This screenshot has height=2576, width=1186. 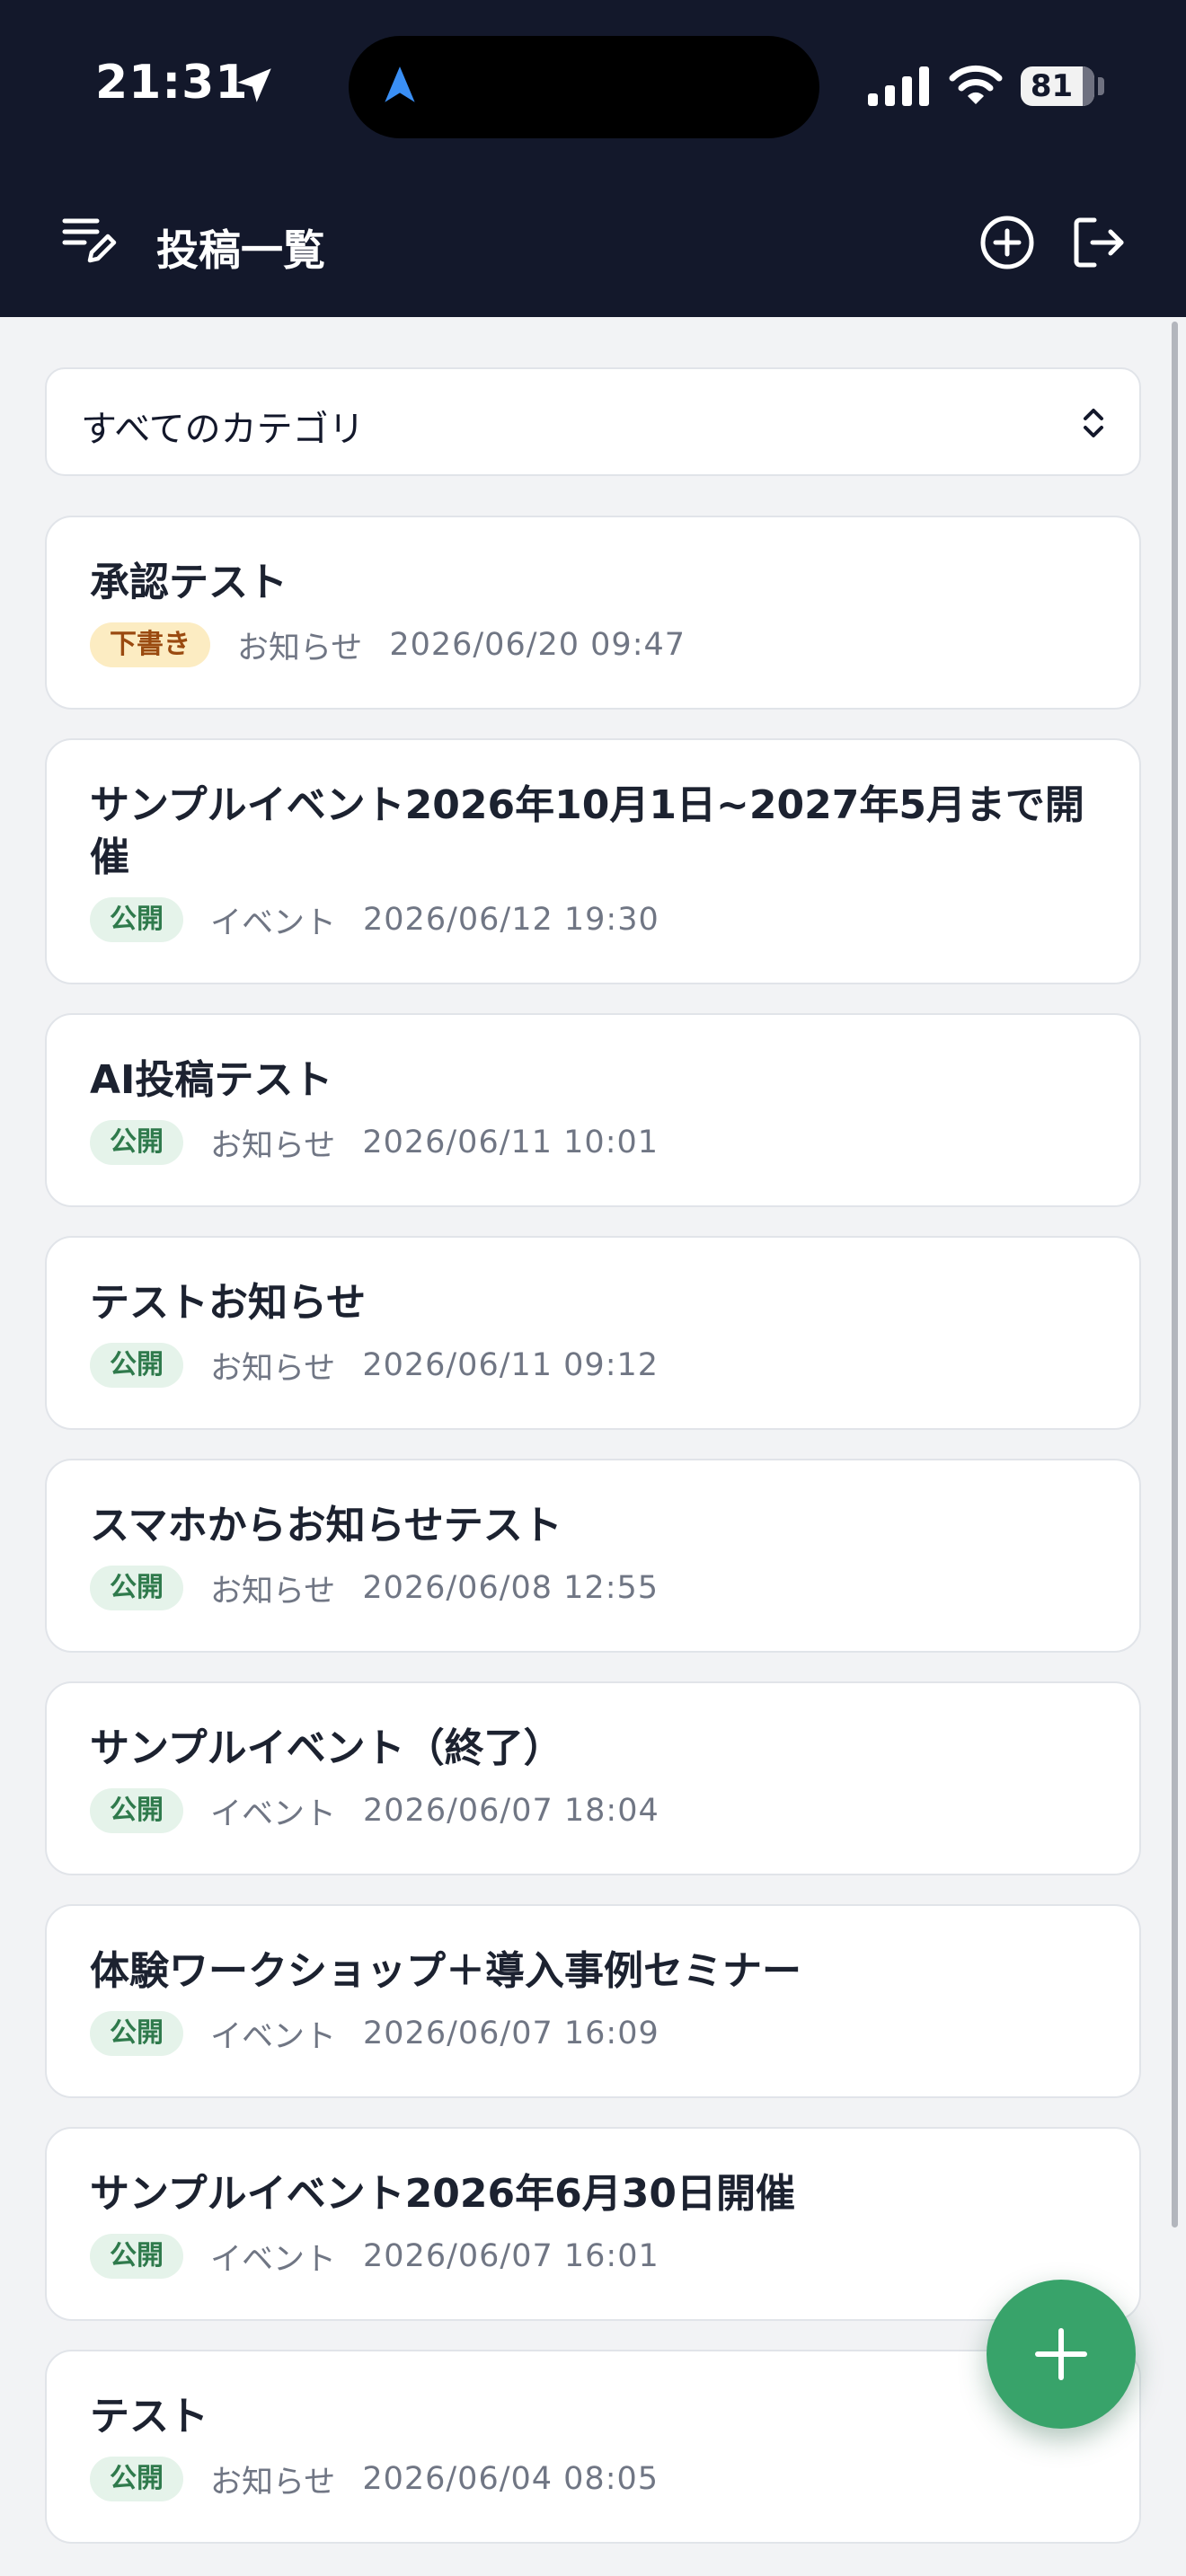 What do you see at coordinates (1093, 423) in the screenshot?
I see `chevron-up-down-icon` at bounding box center [1093, 423].